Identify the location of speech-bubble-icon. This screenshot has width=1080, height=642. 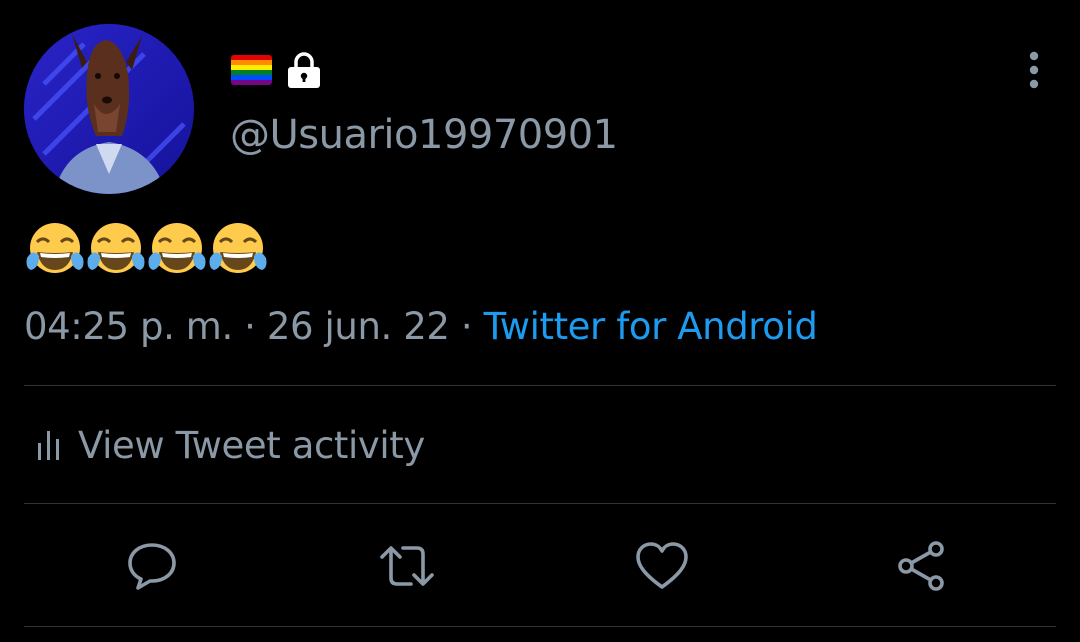
(152, 566).